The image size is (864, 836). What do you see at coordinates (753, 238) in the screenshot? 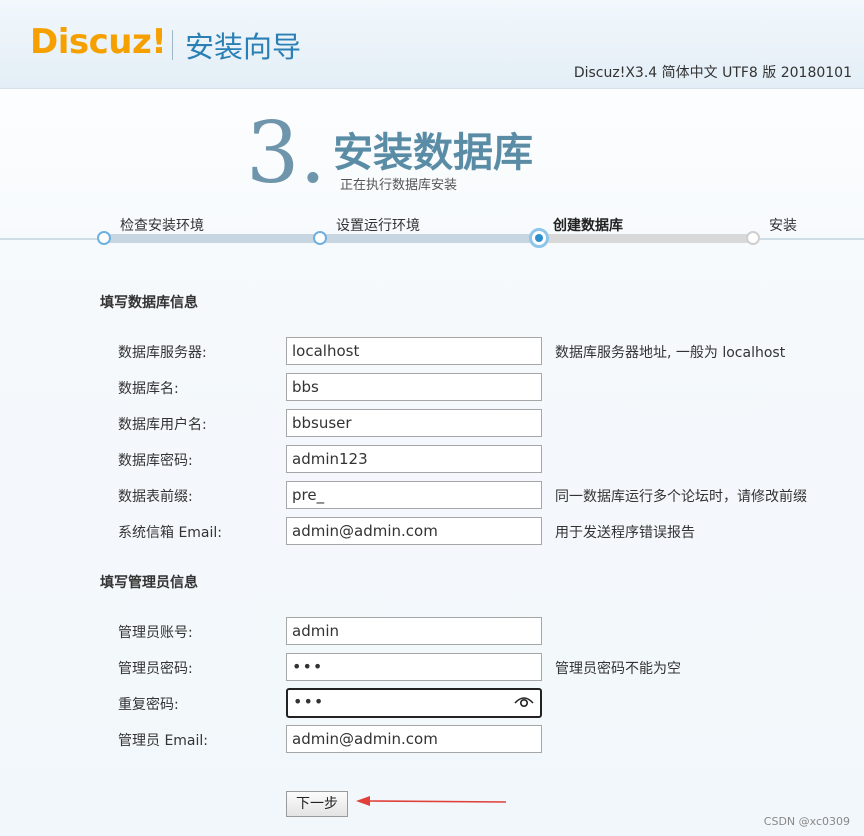
I see `step-dot-install` at bounding box center [753, 238].